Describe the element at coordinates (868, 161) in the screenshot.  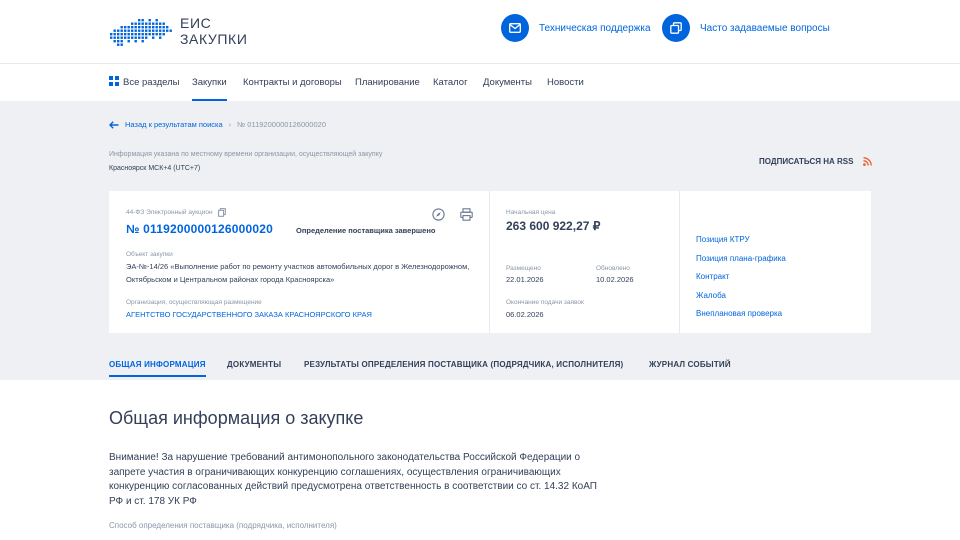
I see `rss-icon` at that location.